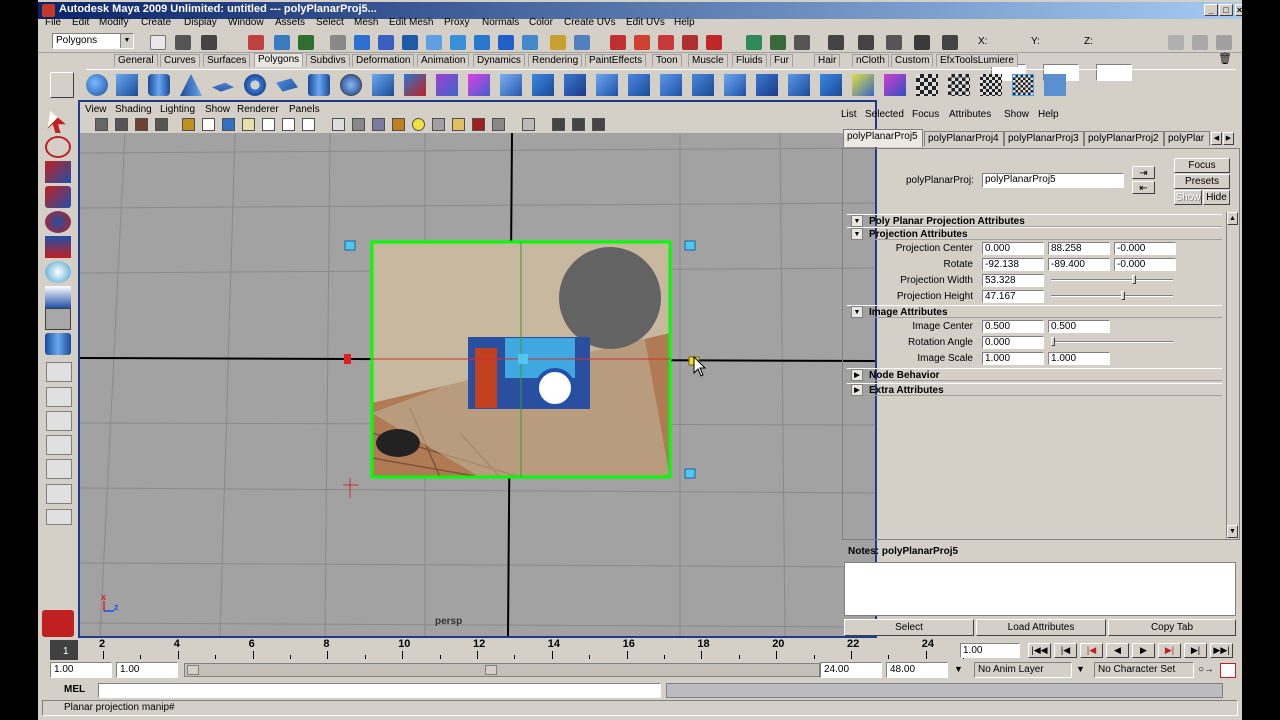 The height and width of the screenshot is (720, 1280). Describe the element at coordinates (248, 124) in the screenshot. I see `gate-mask-icon` at that location.